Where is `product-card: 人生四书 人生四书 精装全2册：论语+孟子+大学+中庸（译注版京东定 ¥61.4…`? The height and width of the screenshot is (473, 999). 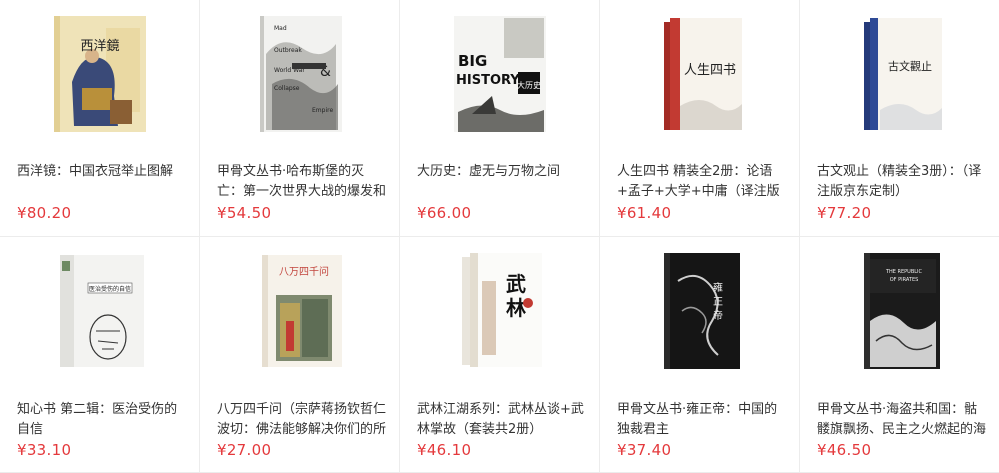 product-card: 人生四书 人生四书 精装全2册：论语+孟子+大学+中庸（译注版京东定 ¥61.4… is located at coordinates (700, 118).